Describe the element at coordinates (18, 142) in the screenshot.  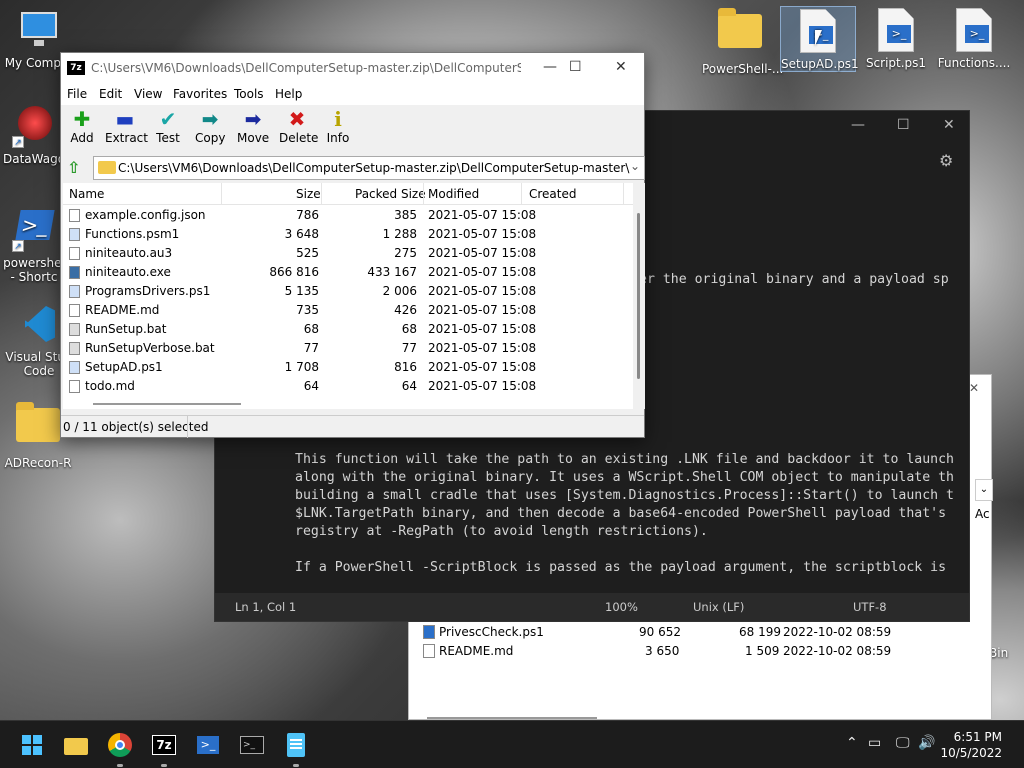
I see `shortcut-arrow-icon: ↗` at that location.